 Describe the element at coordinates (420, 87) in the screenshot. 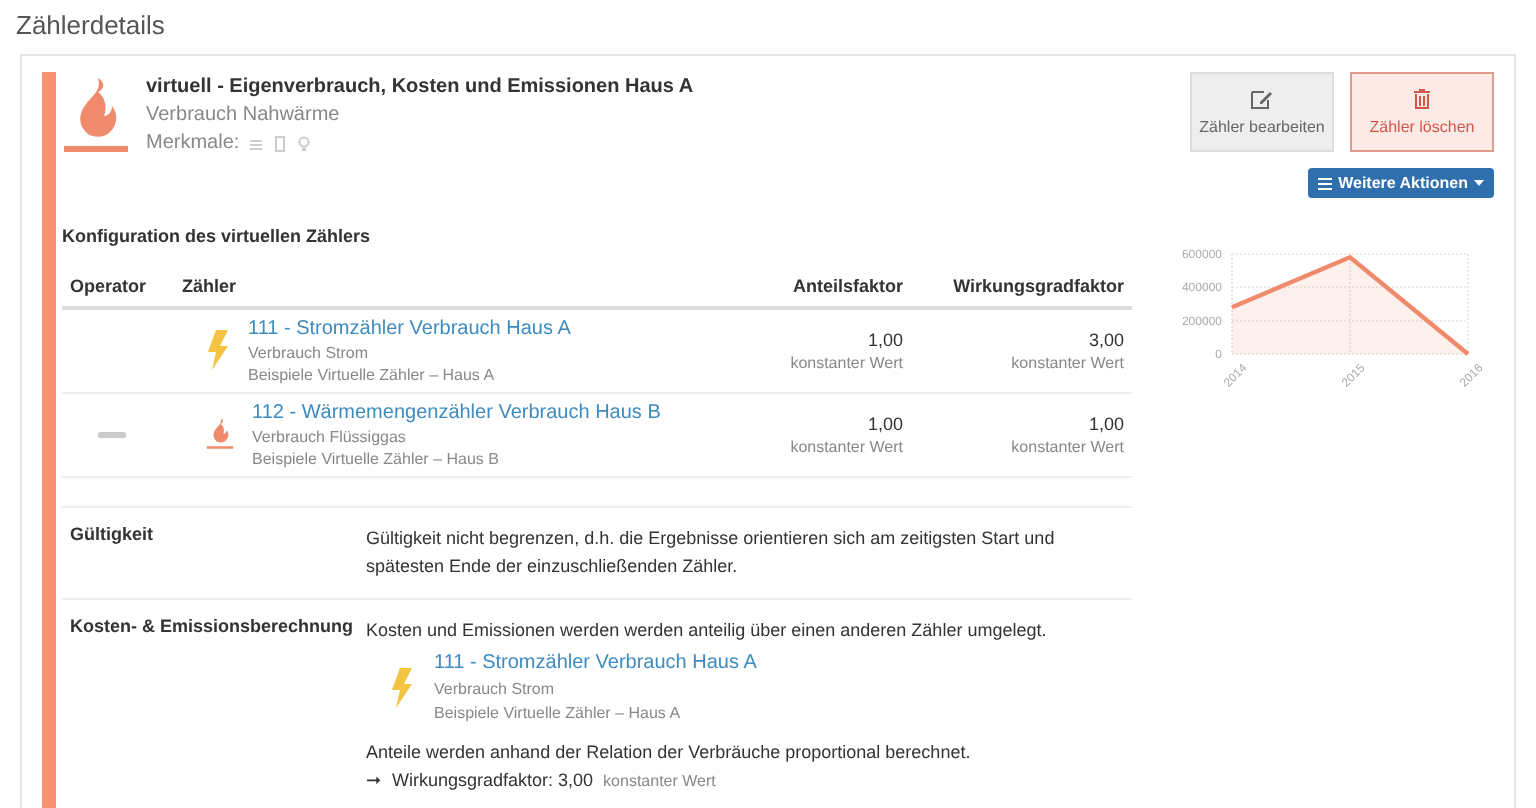

I see `meter-title: virtuell - Eigenverbrauch, Kosten und Emissionen Haus A` at that location.